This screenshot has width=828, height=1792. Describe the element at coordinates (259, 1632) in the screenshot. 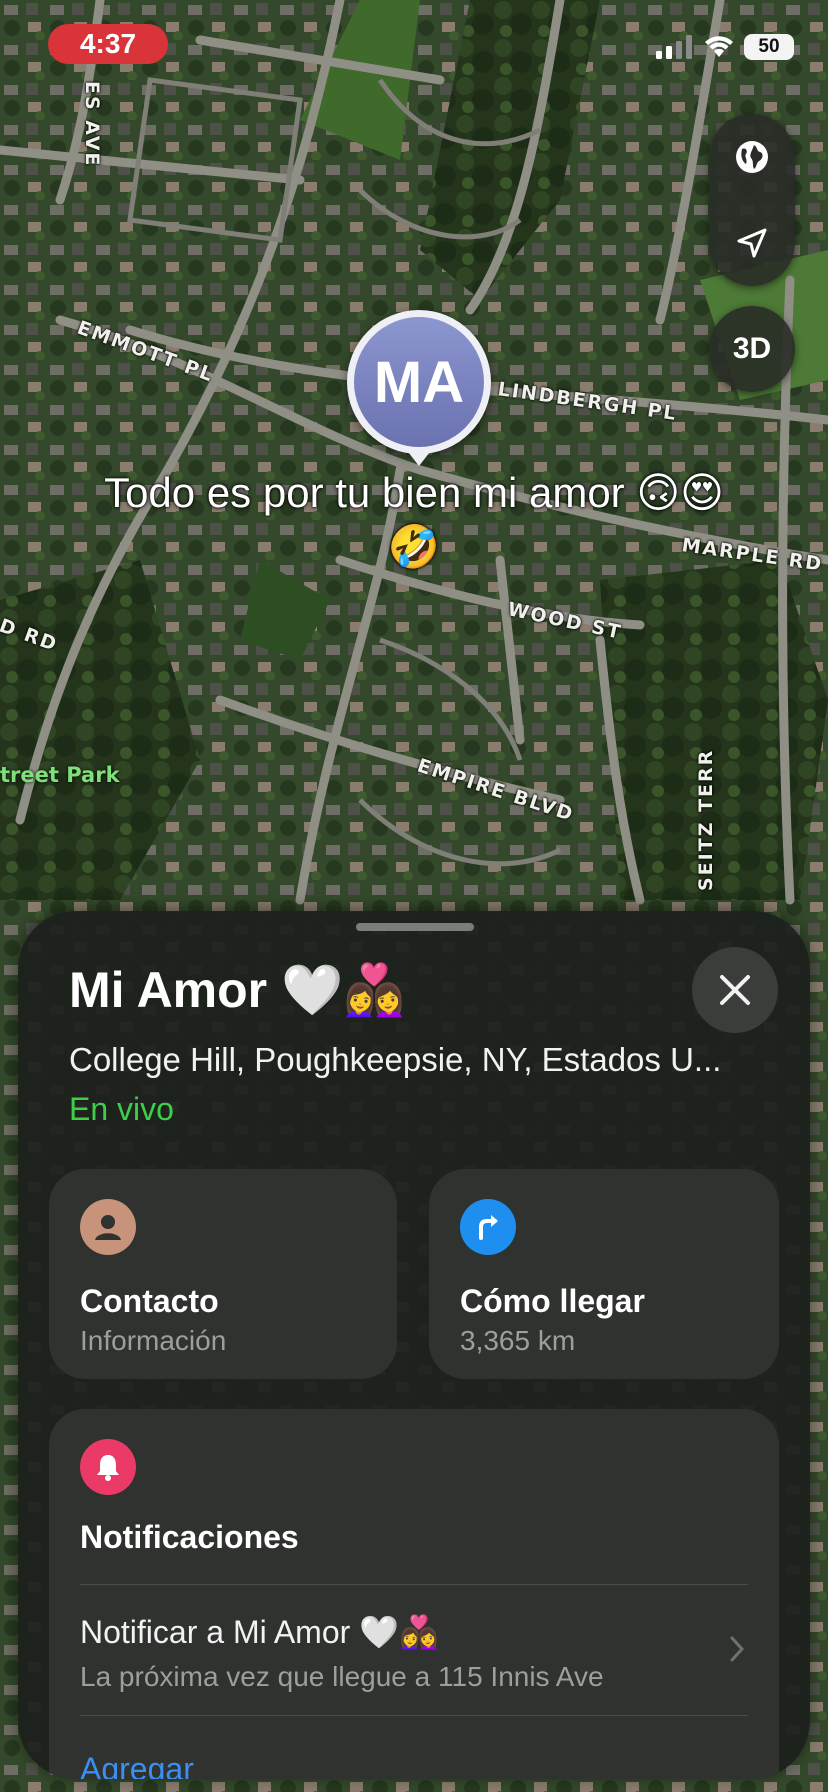

I see `notify-row-title: Notificar a Mi Amor 🤍👩‍❤️‍👩` at that location.